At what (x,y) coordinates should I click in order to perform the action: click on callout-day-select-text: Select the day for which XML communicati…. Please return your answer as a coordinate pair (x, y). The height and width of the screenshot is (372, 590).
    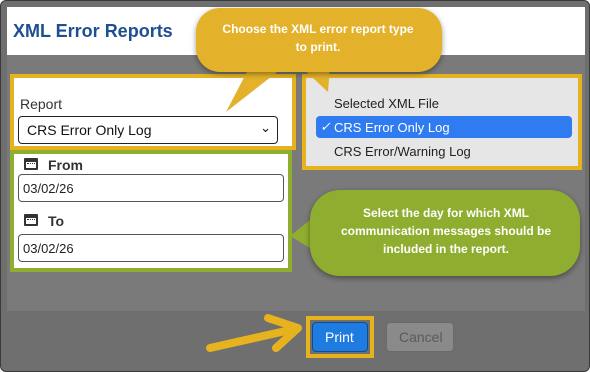
    Looking at the image, I should click on (446, 231).